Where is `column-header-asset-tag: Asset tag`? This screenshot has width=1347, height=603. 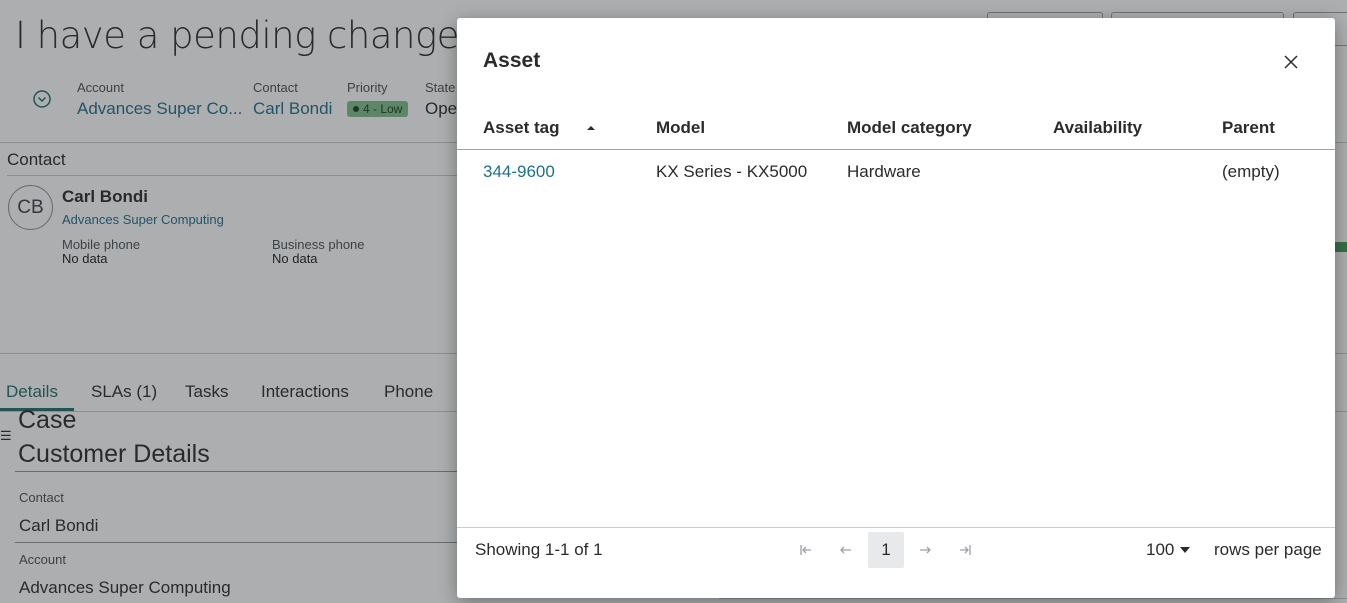 column-header-asset-tag: Asset tag is located at coordinates (521, 128).